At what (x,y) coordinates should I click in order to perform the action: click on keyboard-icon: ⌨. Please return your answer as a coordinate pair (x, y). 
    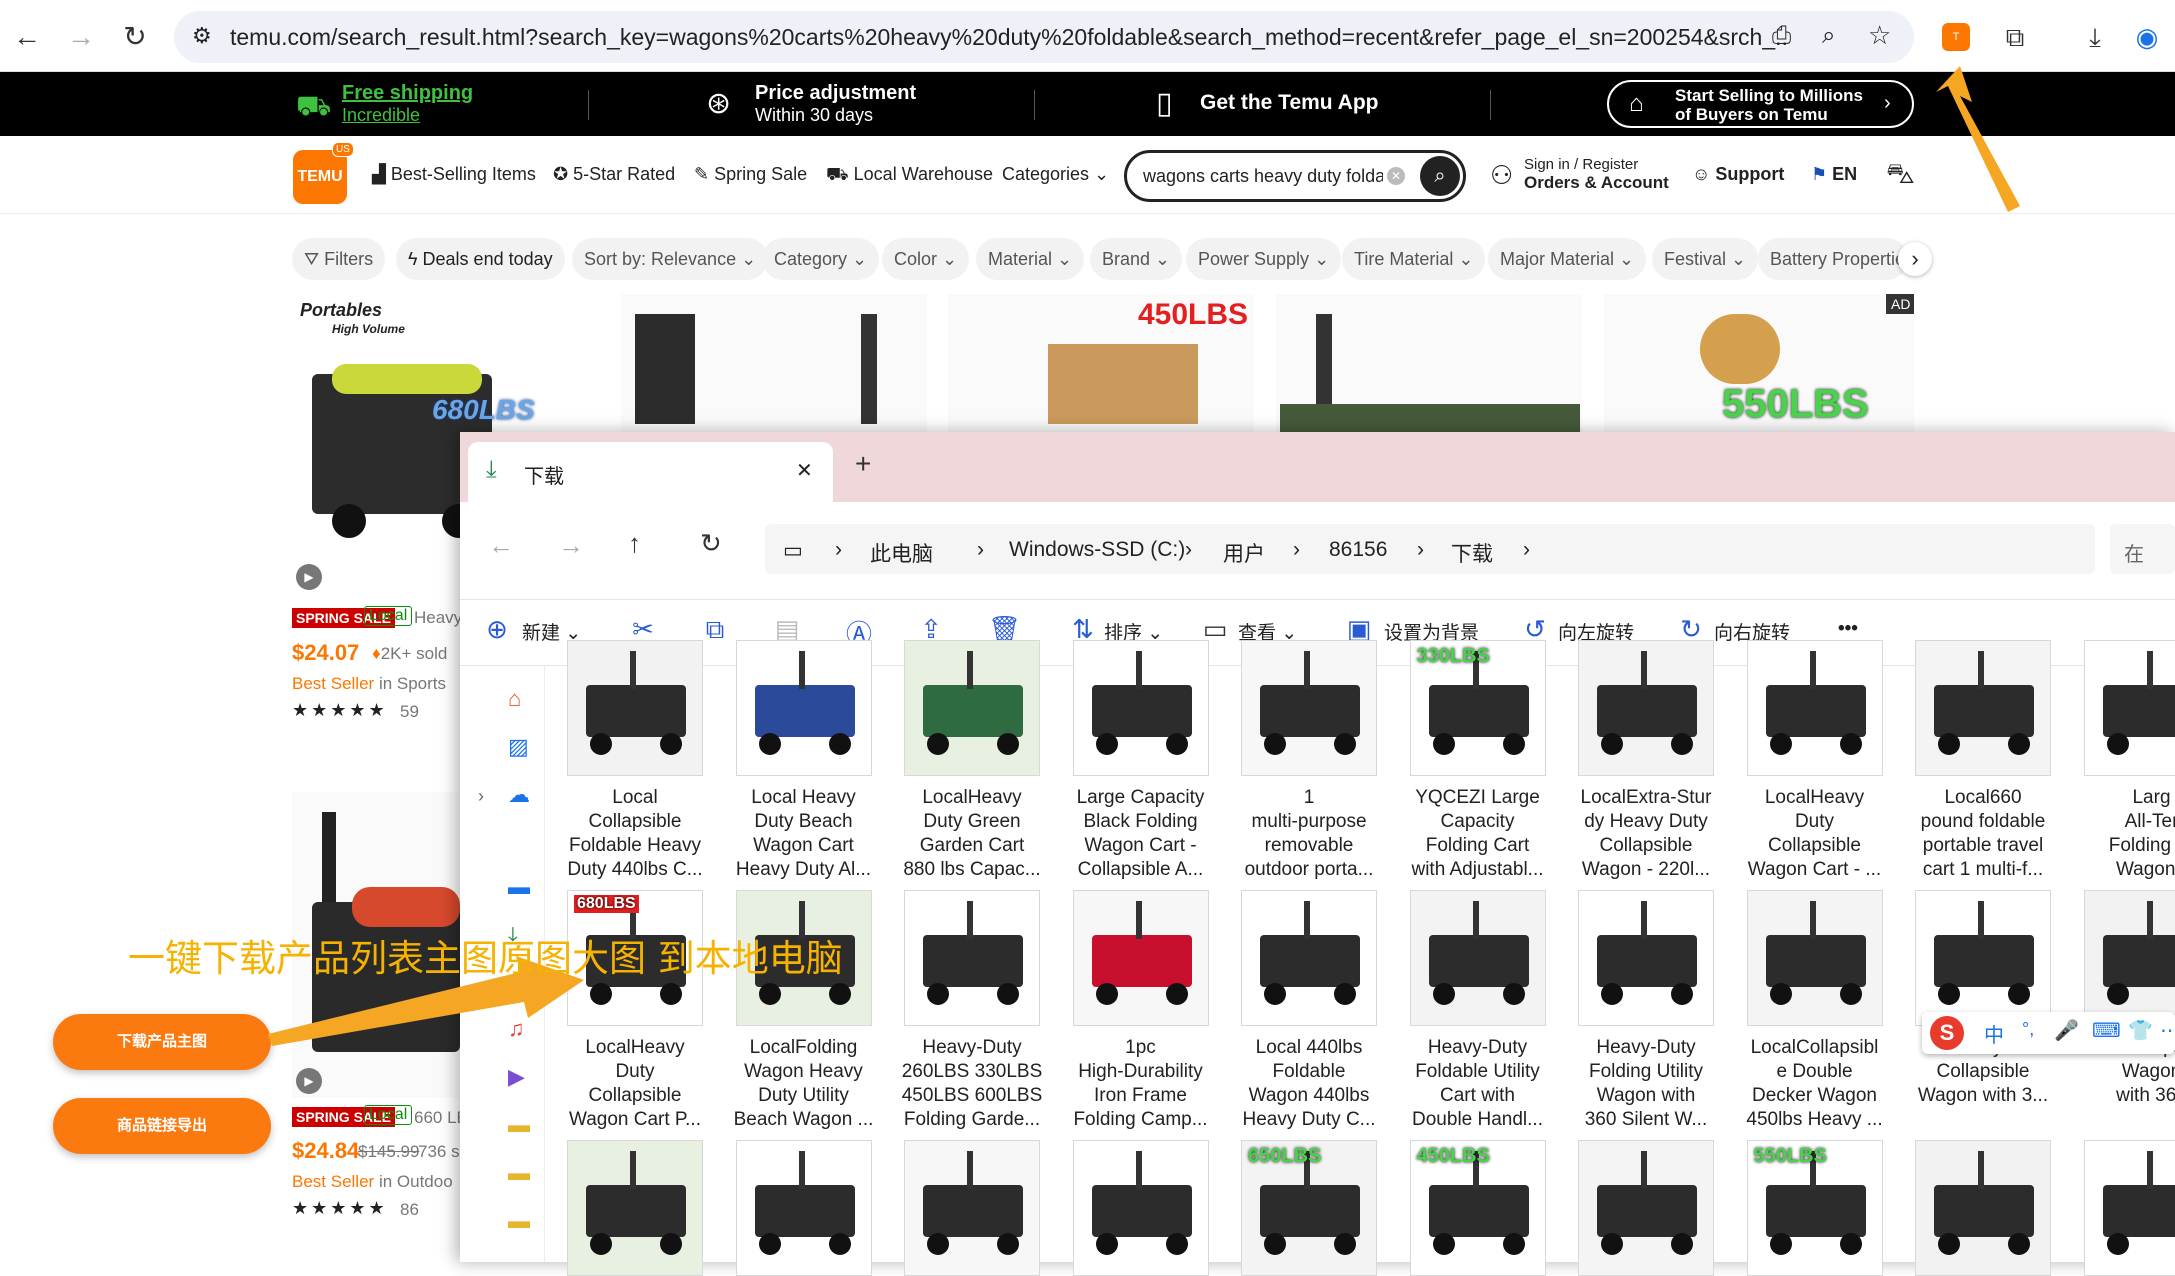
    Looking at the image, I should click on (2106, 1030).